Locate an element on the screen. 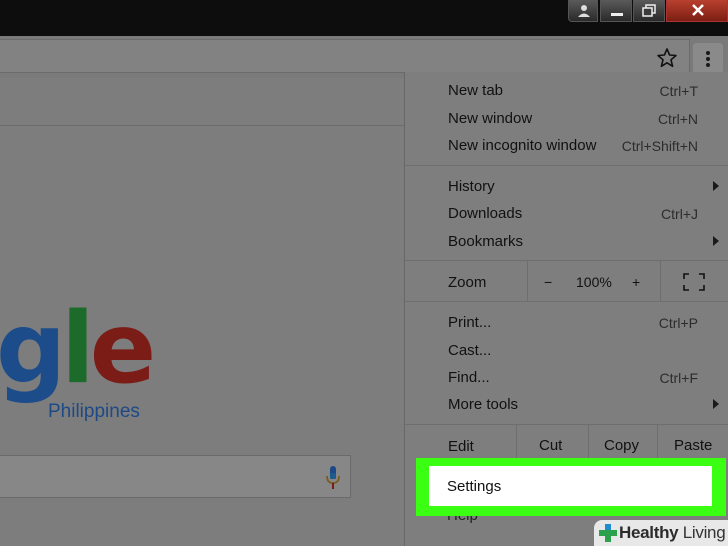 The width and height of the screenshot is (728, 546). google-search-input is located at coordinates (175, 476).